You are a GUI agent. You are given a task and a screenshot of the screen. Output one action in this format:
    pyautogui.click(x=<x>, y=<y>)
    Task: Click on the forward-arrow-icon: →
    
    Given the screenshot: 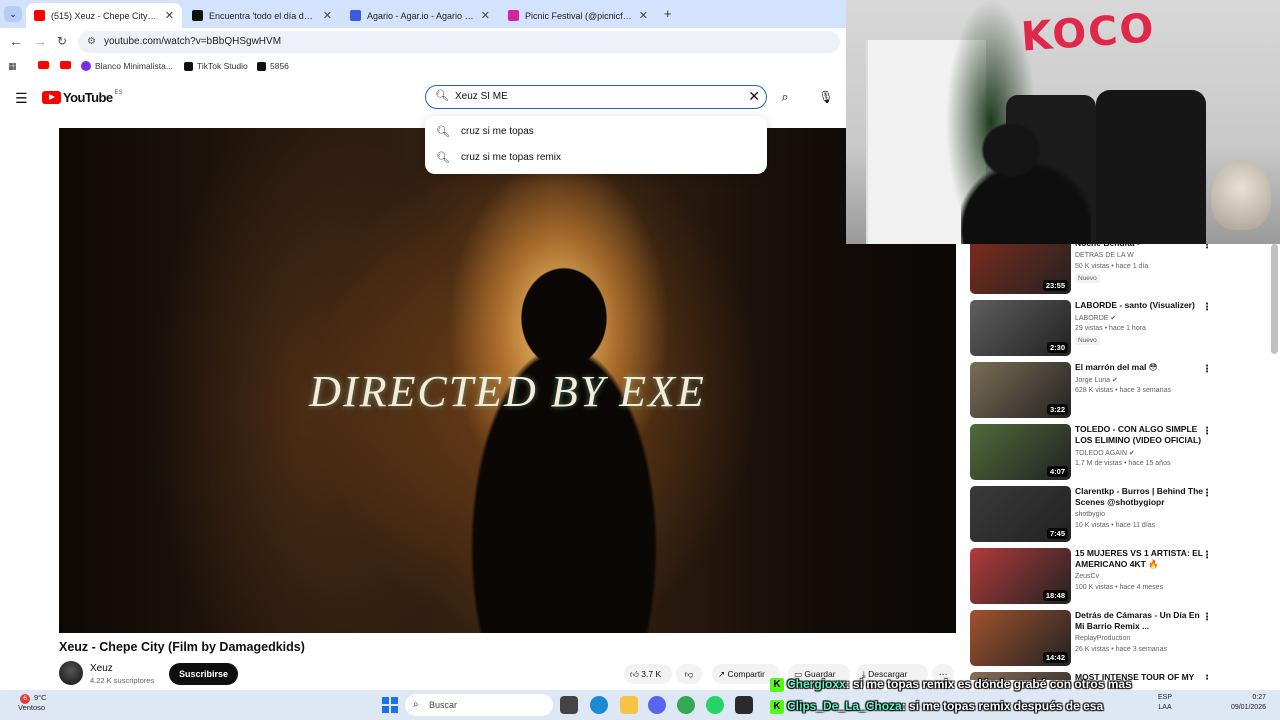 What is the action you would take?
    pyautogui.click(x=40, y=41)
    